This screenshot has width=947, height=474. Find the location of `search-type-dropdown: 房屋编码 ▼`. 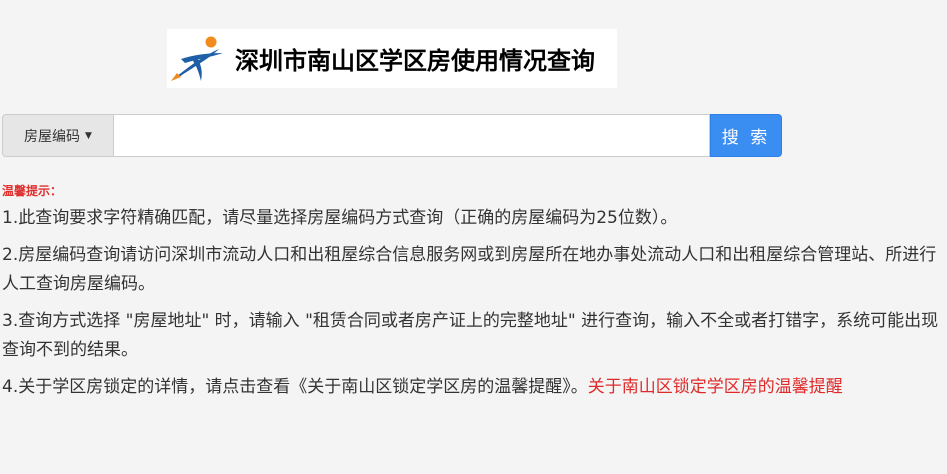

search-type-dropdown: 房屋编码 ▼ is located at coordinates (57, 135).